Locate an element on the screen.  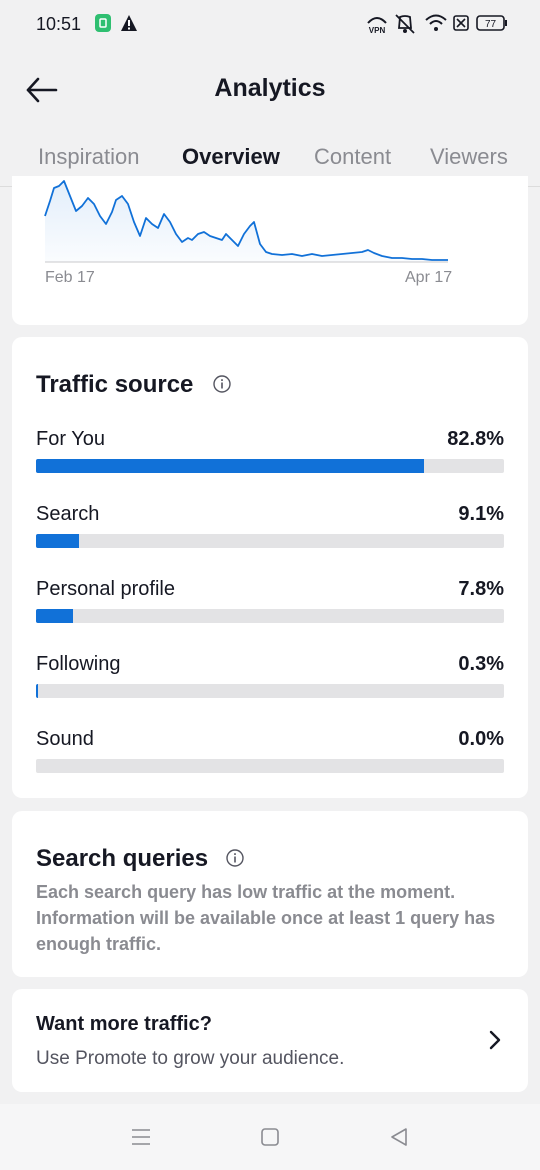
menu-icon is located at coordinates (141, 1139).